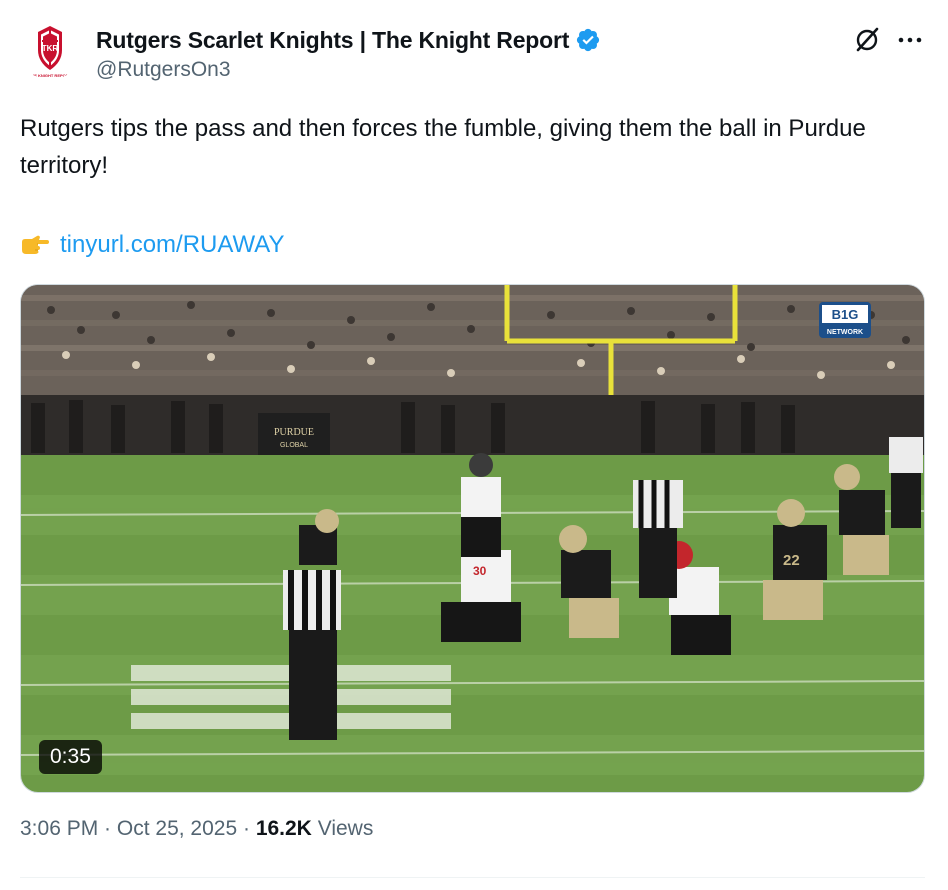 This screenshot has height=890, width=948. What do you see at coordinates (480, 571) in the screenshot?
I see `jersey-number-30: 30` at bounding box center [480, 571].